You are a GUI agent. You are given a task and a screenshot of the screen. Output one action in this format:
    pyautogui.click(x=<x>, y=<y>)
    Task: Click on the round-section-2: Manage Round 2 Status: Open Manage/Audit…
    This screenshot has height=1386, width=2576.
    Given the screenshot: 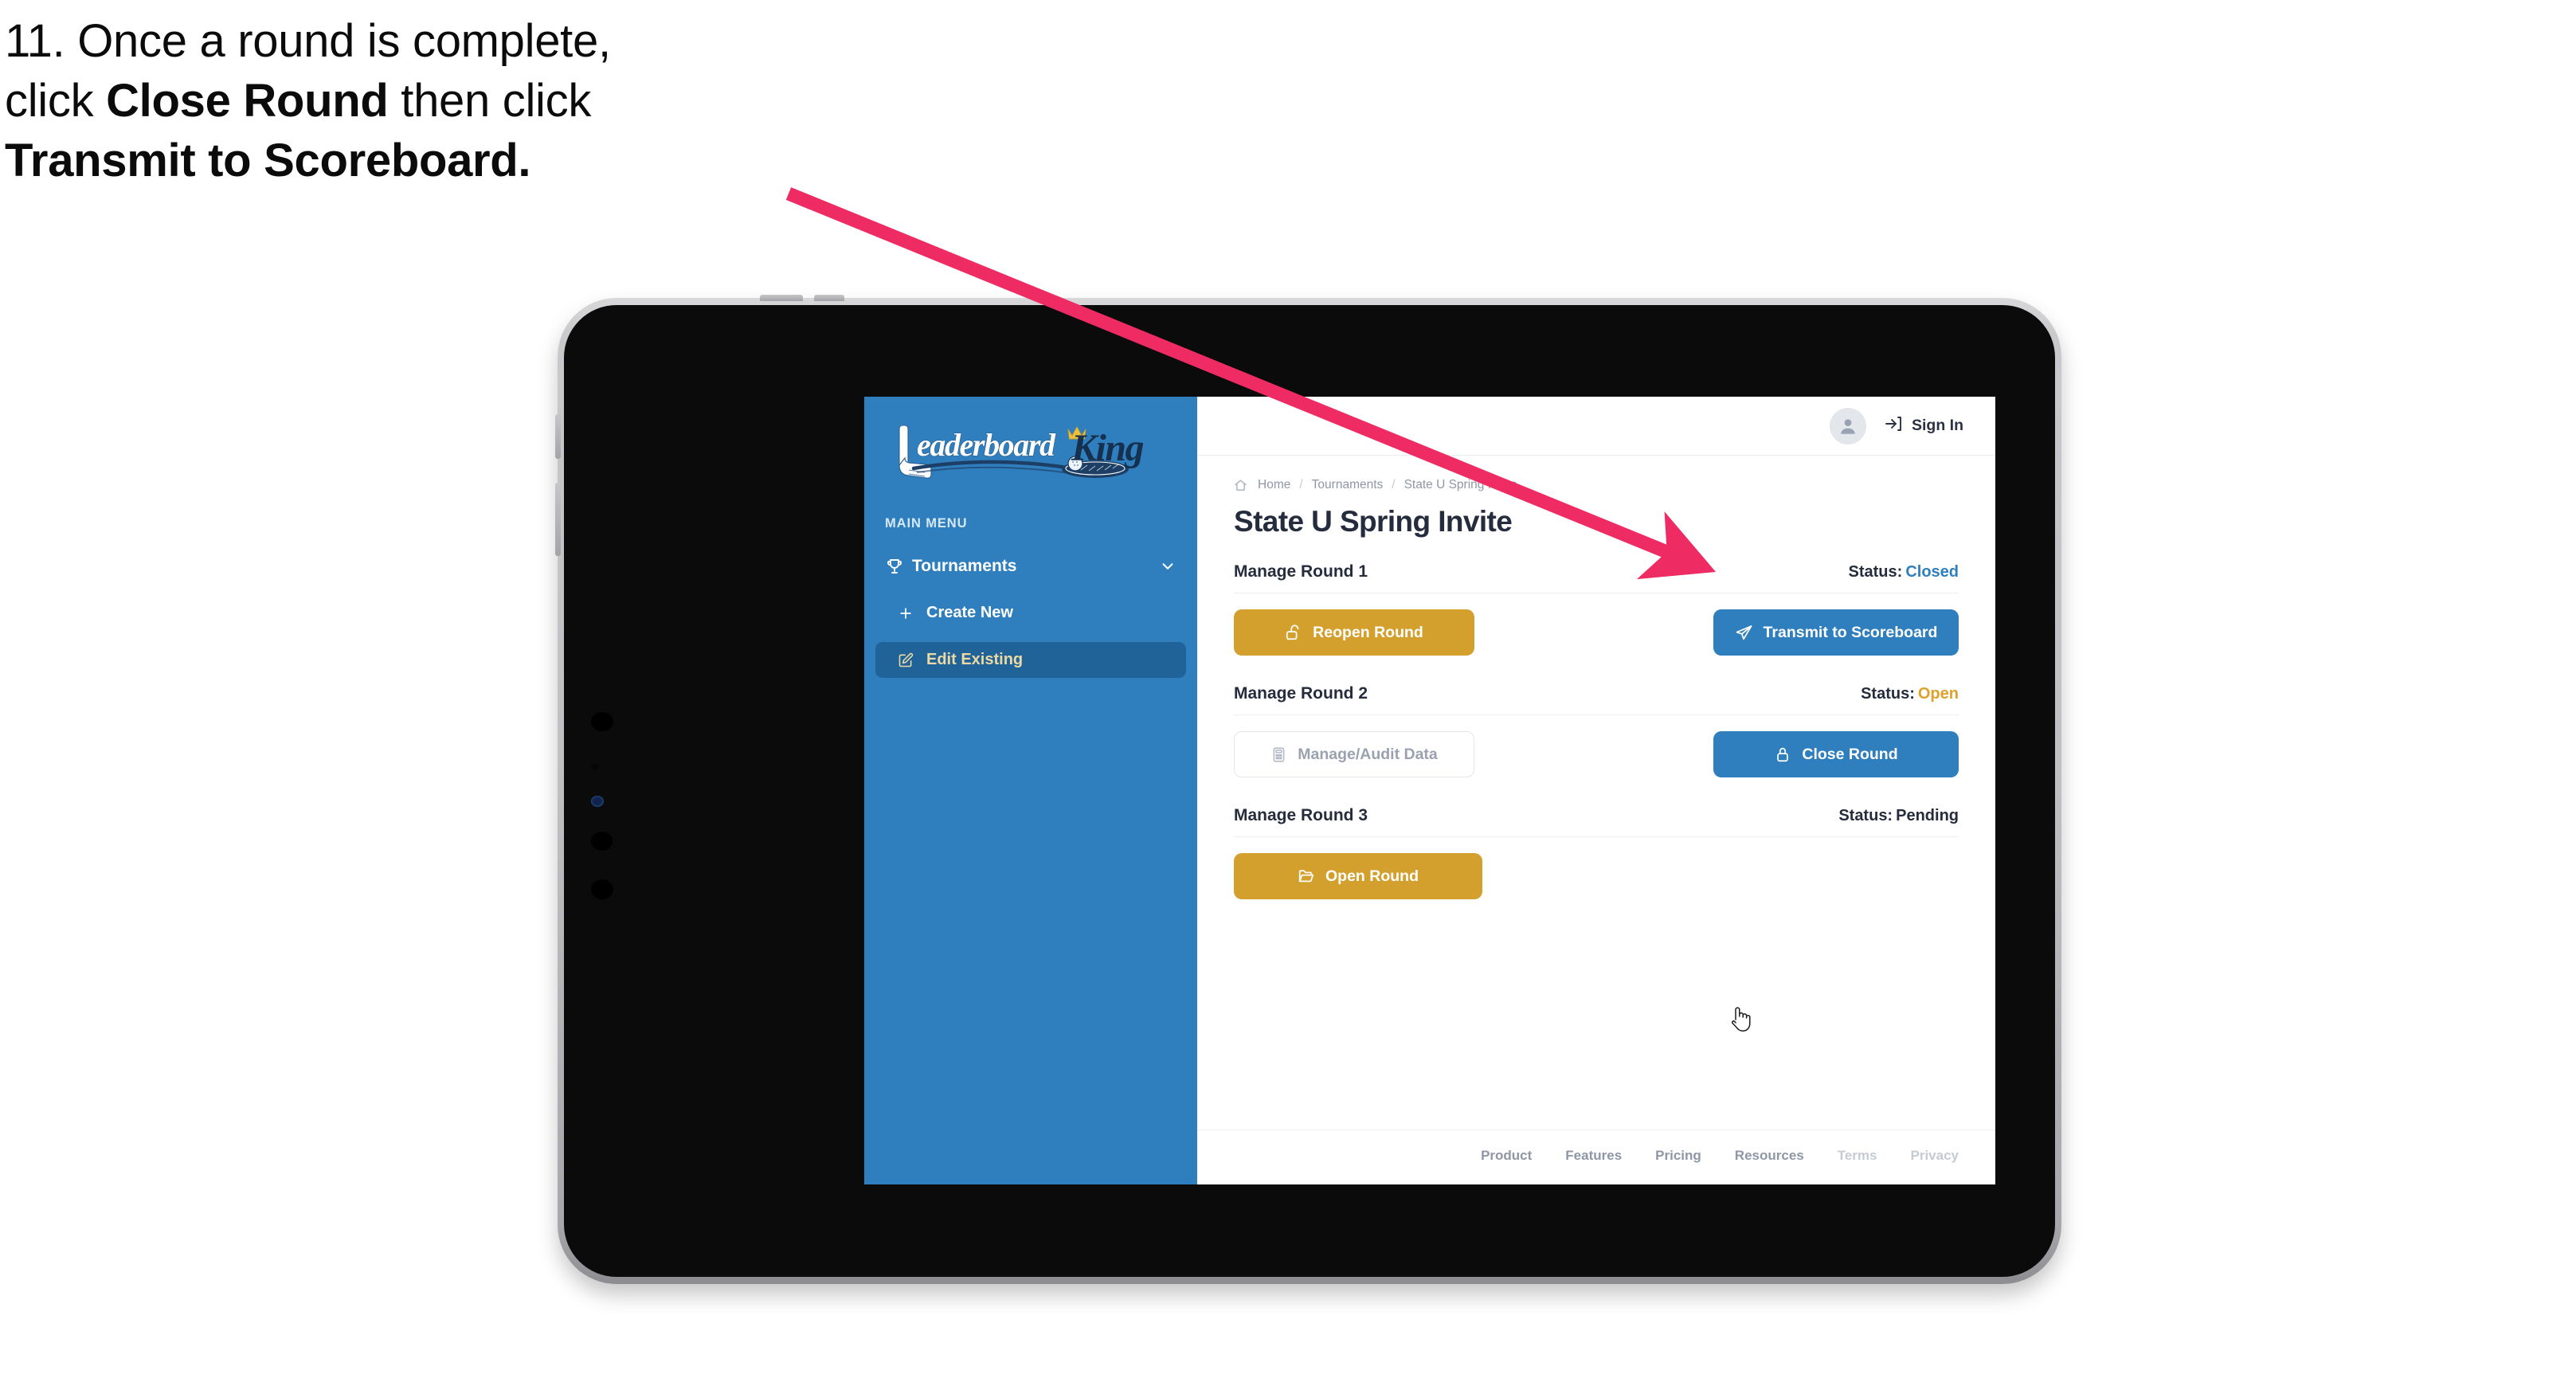 What is the action you would take?
    pyautogui.click(x=1596, y=739)
    